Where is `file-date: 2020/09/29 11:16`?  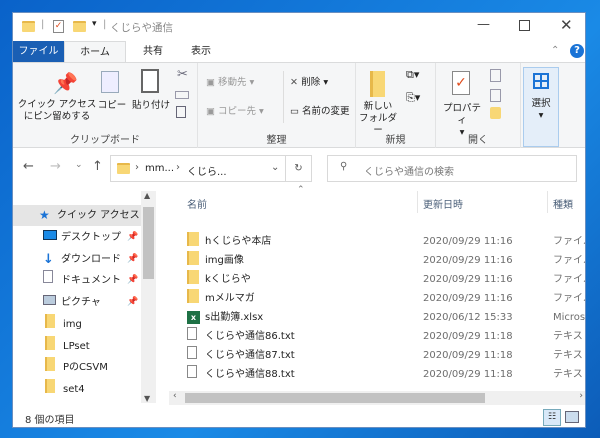 file-date: 2020/09/29 11:16 is located at coordinates (468, 241).